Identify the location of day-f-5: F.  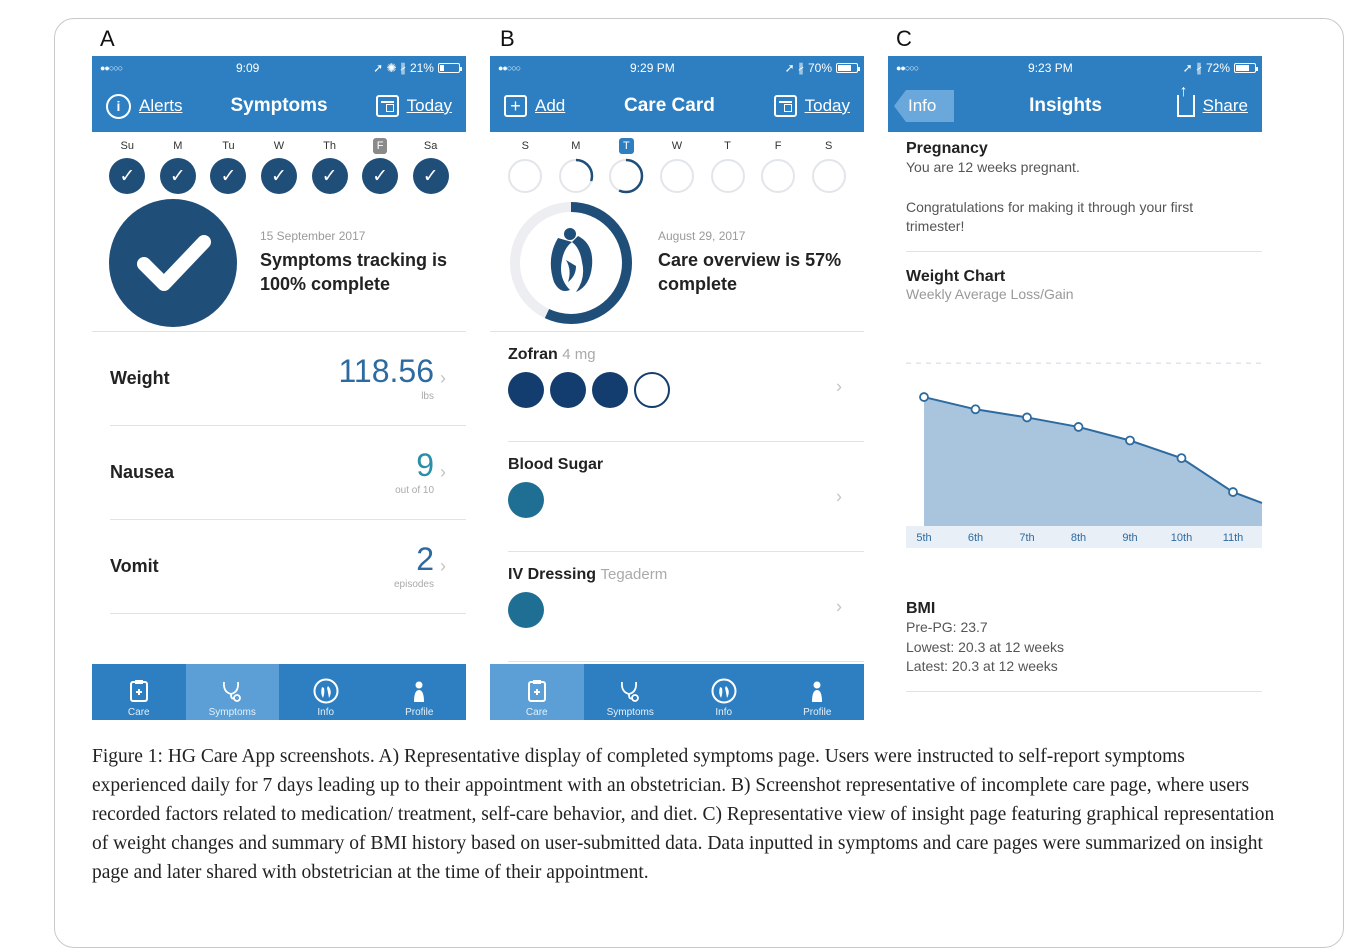
(778, 166).